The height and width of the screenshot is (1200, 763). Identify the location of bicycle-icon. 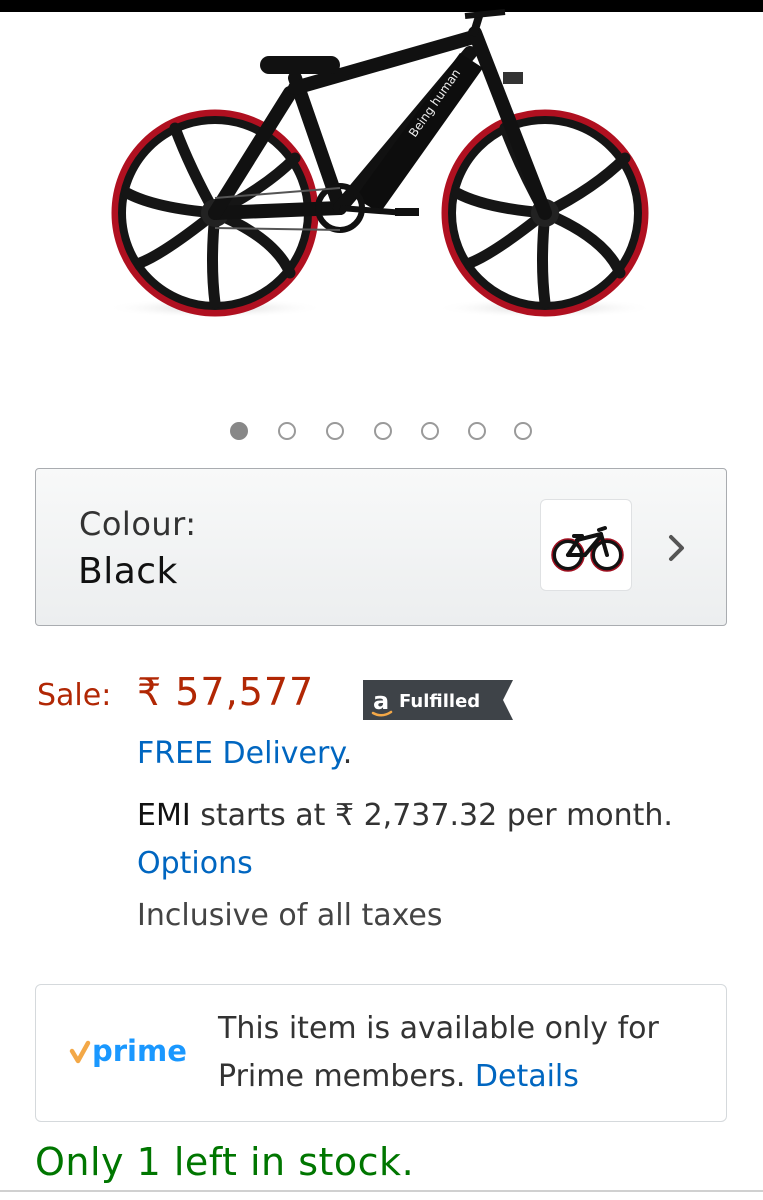
(587, 549).